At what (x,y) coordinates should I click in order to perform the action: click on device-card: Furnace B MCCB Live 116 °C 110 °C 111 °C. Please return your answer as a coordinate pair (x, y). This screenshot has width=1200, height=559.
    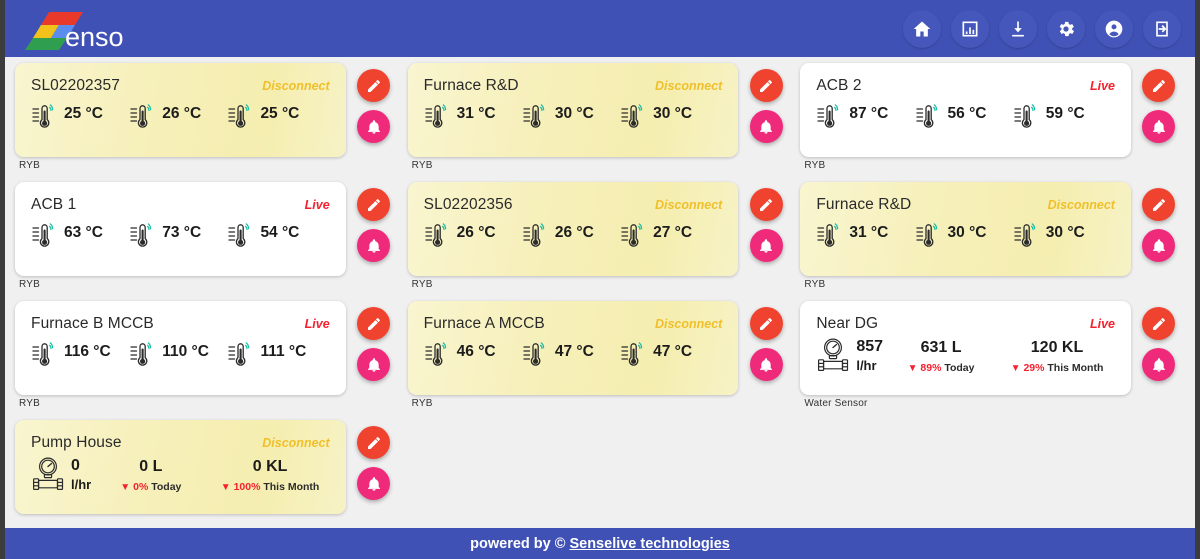
    Looking at the image, I should click on (180, 348).